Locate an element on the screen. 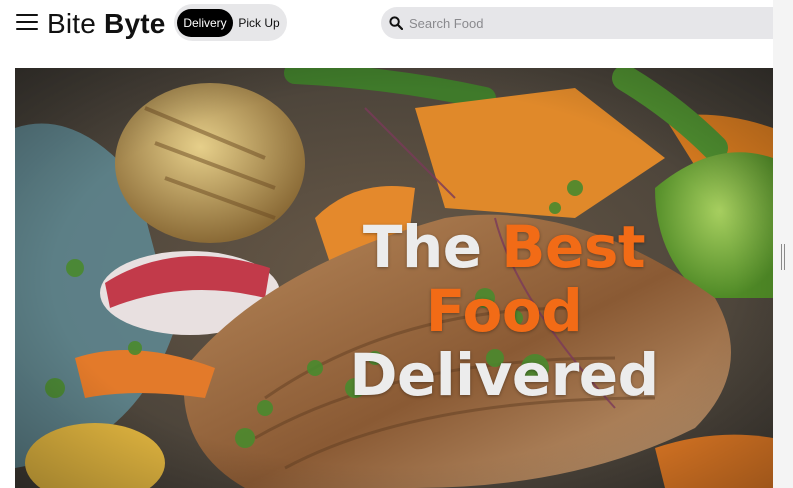  brand-name-part1: Bite is located at coordinates (72, 23).